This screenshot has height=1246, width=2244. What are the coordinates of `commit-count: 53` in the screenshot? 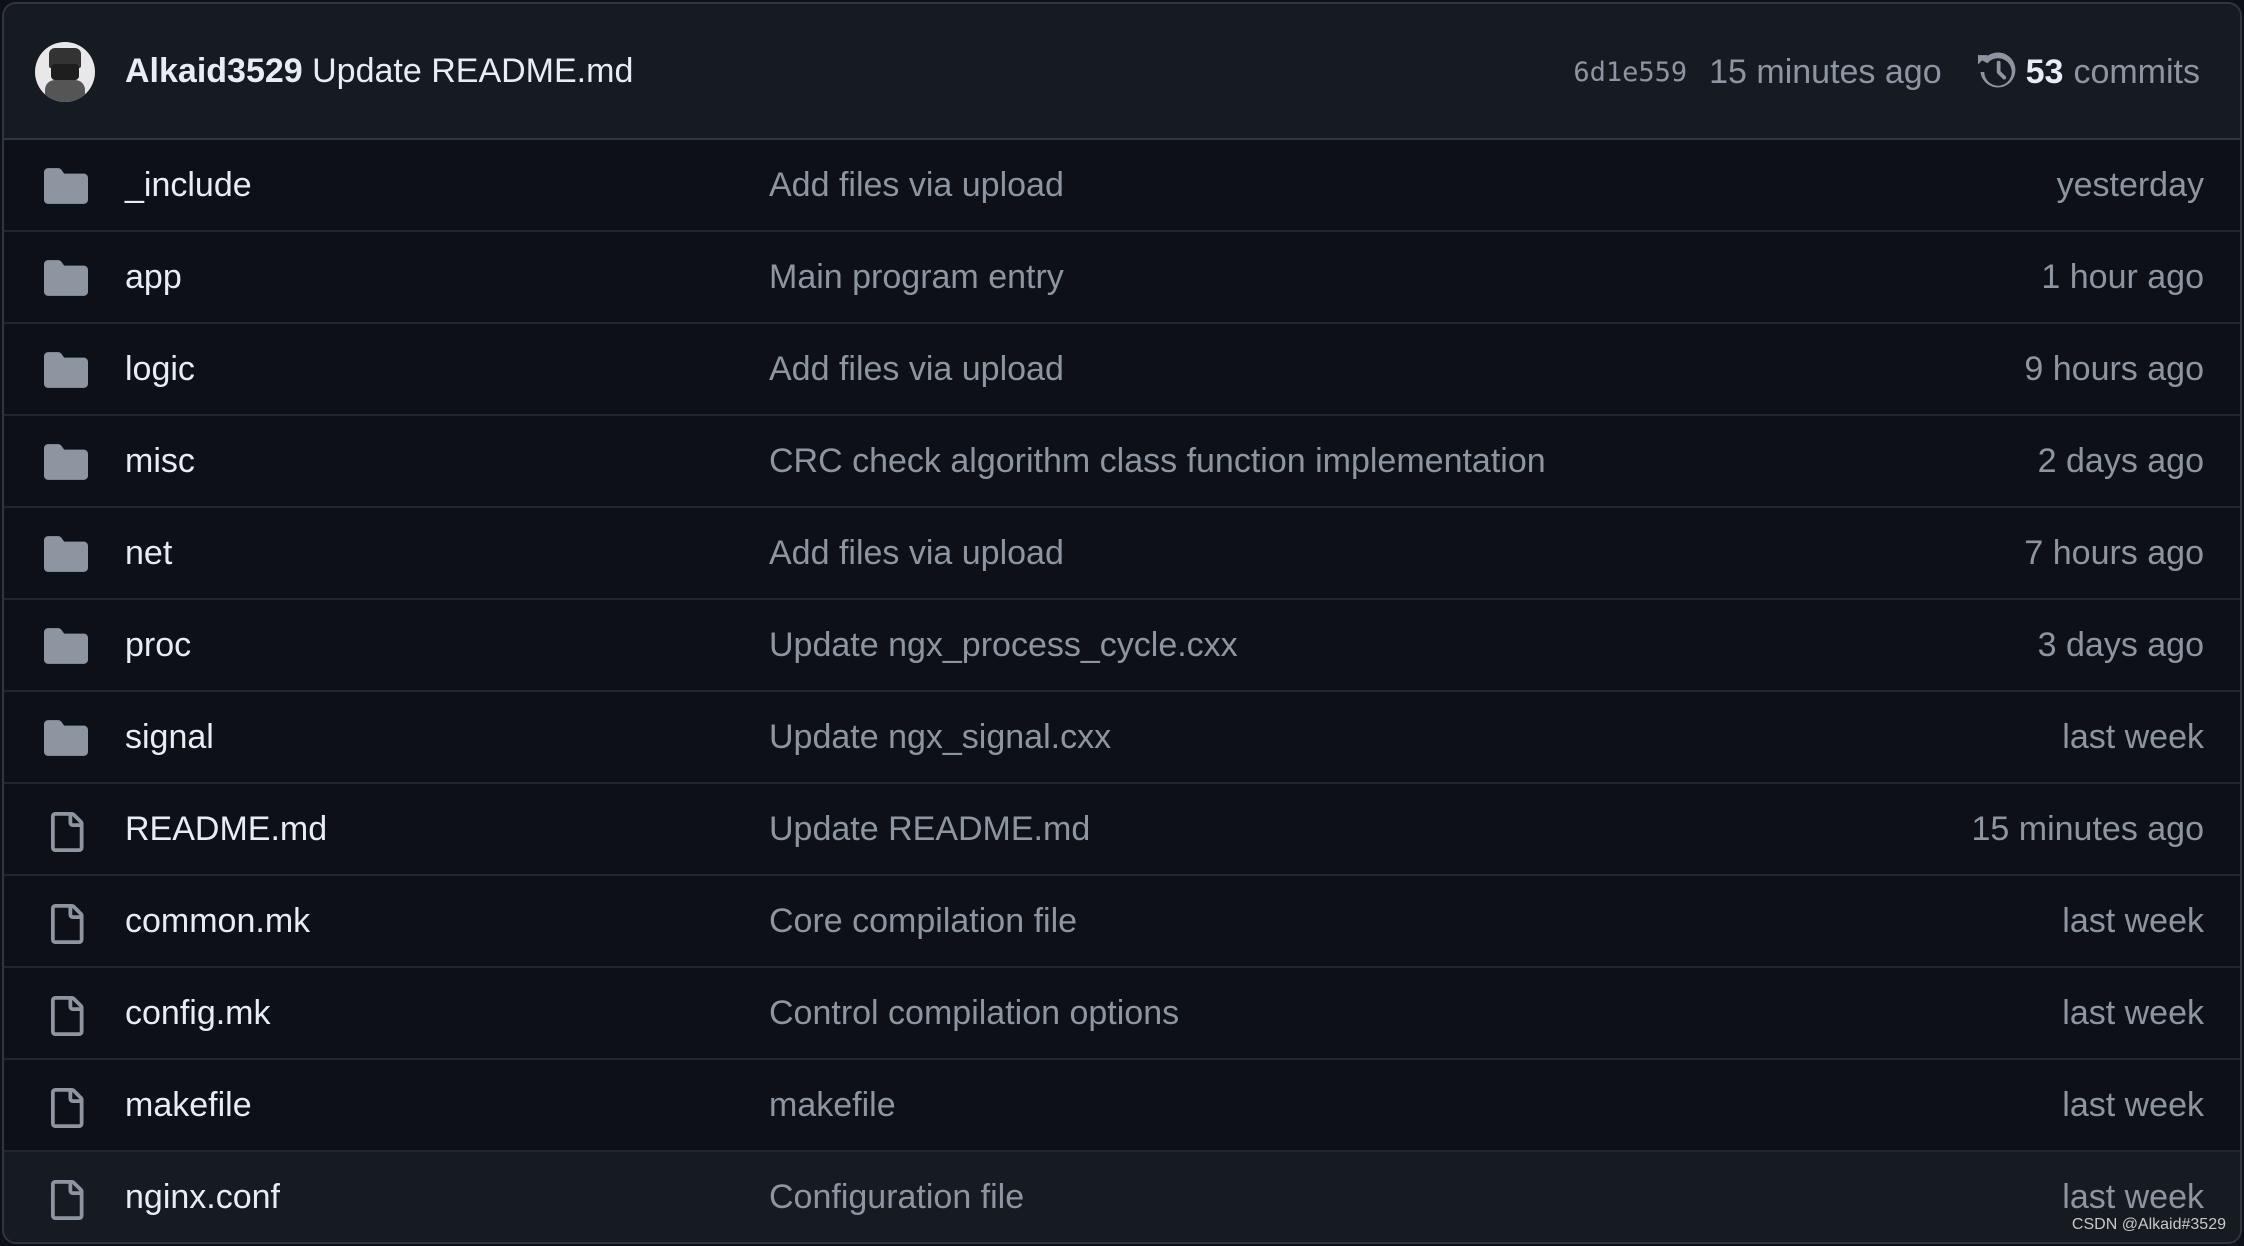 It's located at (2045, 72).